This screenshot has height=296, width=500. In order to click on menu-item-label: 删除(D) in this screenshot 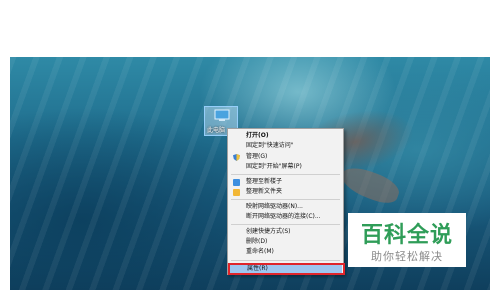, I will do `click(257, 241)`.